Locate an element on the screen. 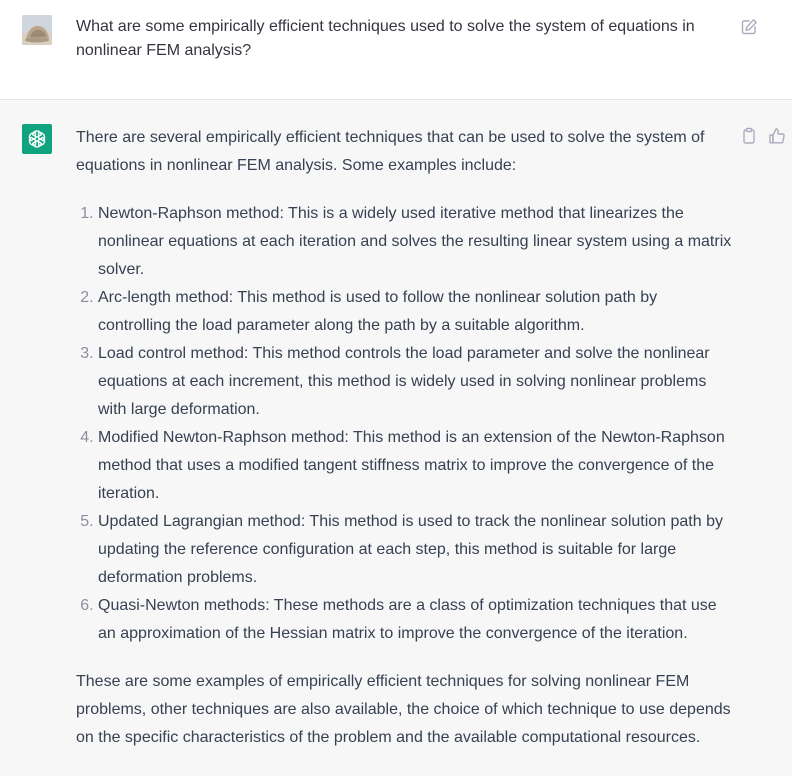  edit-icon is located at coordinates (749, 27).